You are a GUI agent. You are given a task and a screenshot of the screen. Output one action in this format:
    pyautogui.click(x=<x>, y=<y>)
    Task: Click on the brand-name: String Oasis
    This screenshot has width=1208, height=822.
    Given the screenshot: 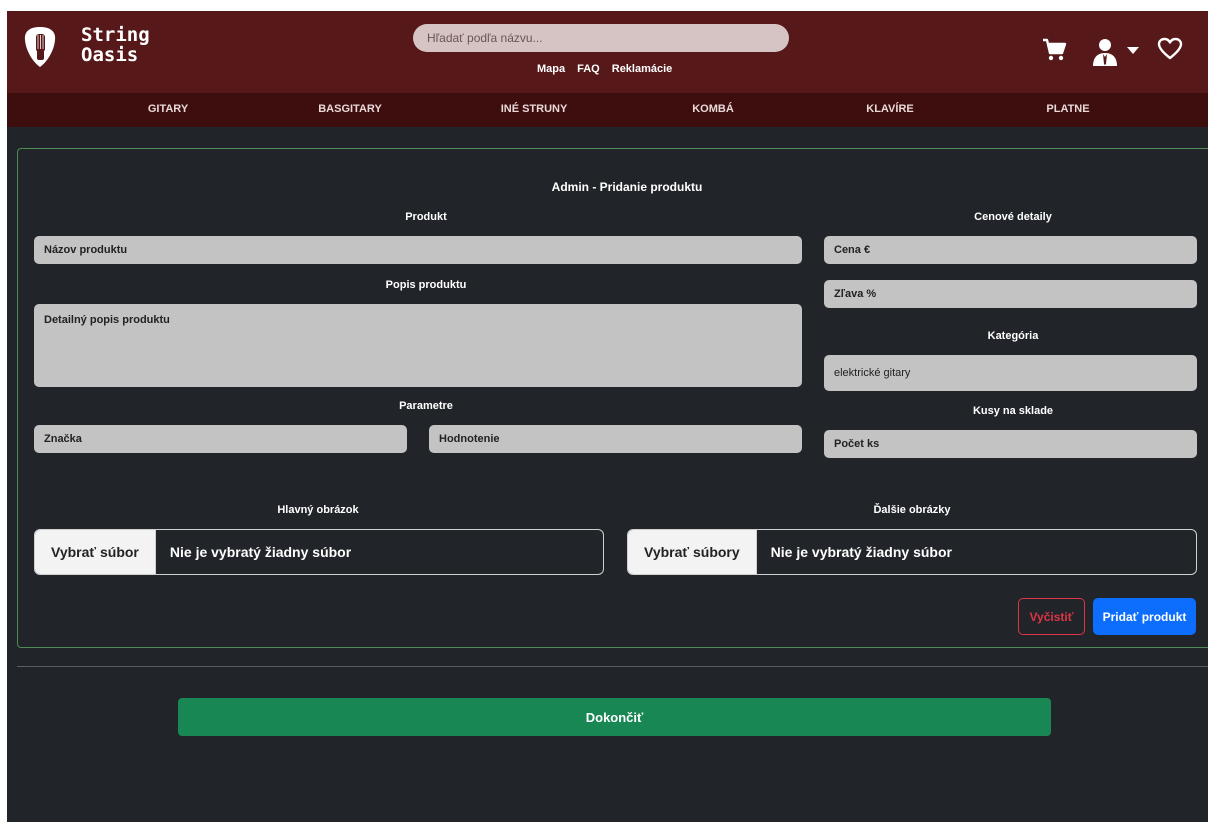 What is the action you would take?
    pyautogui.click(x=115, y=45)
    